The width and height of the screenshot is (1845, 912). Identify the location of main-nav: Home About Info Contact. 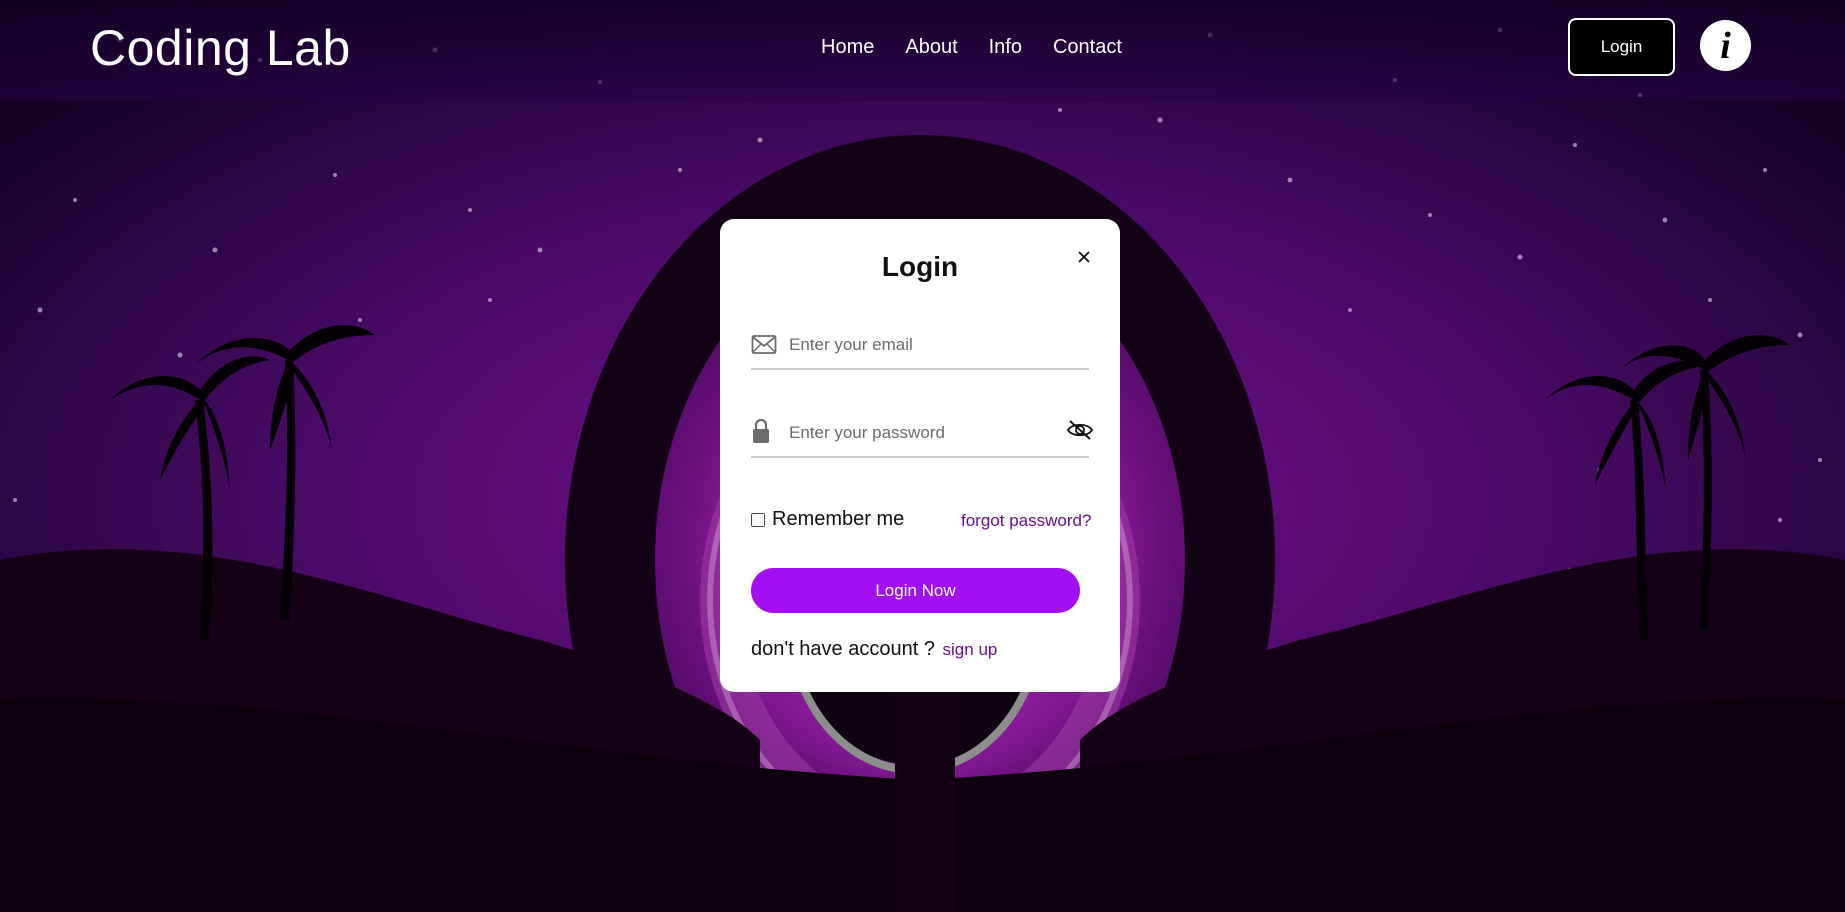
(971, 47).